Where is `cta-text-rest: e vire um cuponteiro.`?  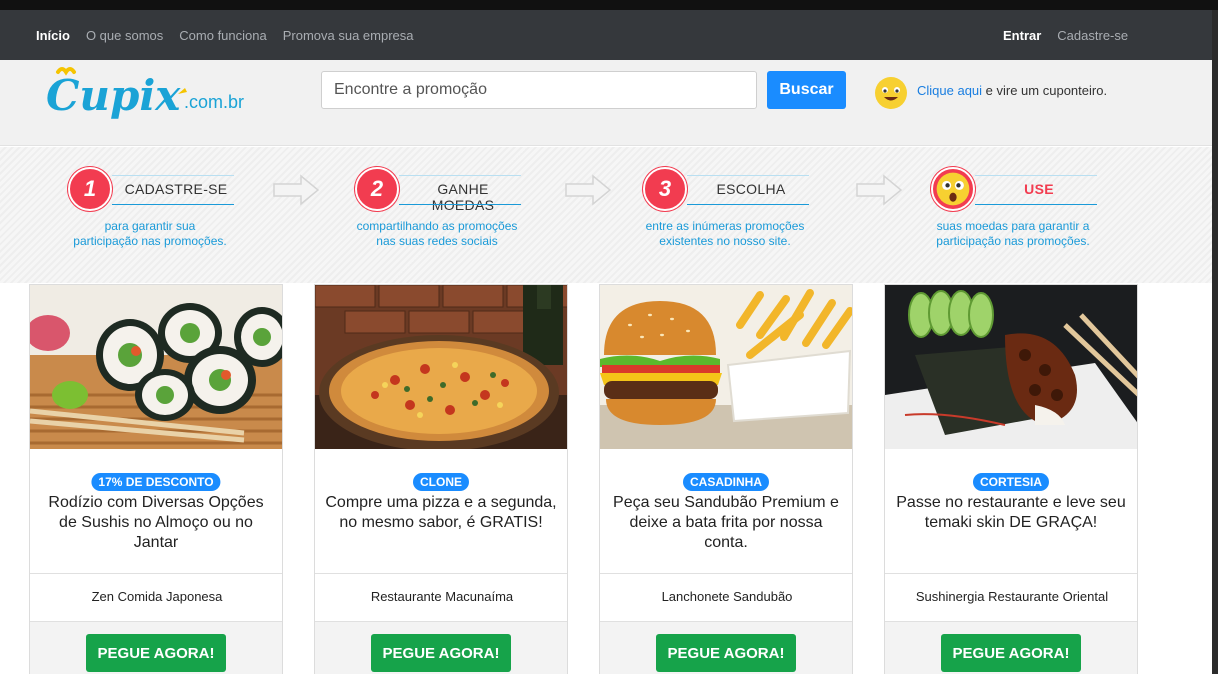 cta-text-rest: e vire um cuponteiro. is located at coordinates (1045, 90).